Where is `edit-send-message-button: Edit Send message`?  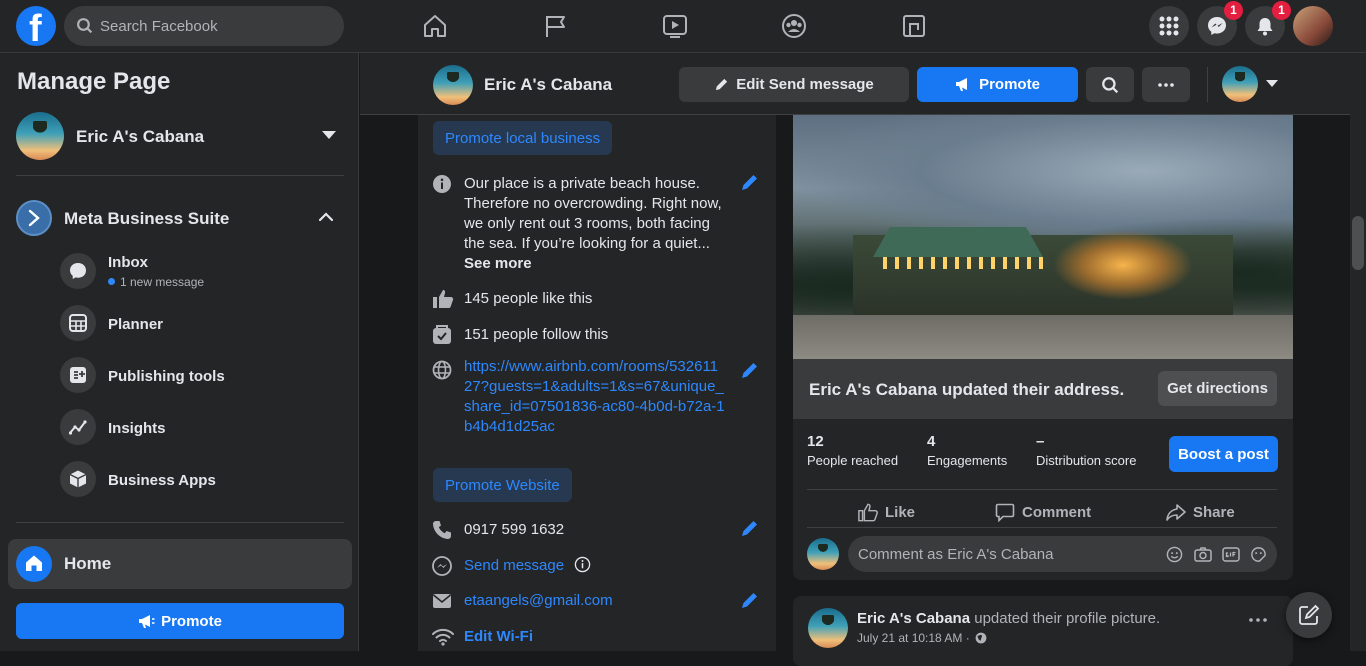
edit-send-message-button: Edit Send message is located at coordinates (794, 84).